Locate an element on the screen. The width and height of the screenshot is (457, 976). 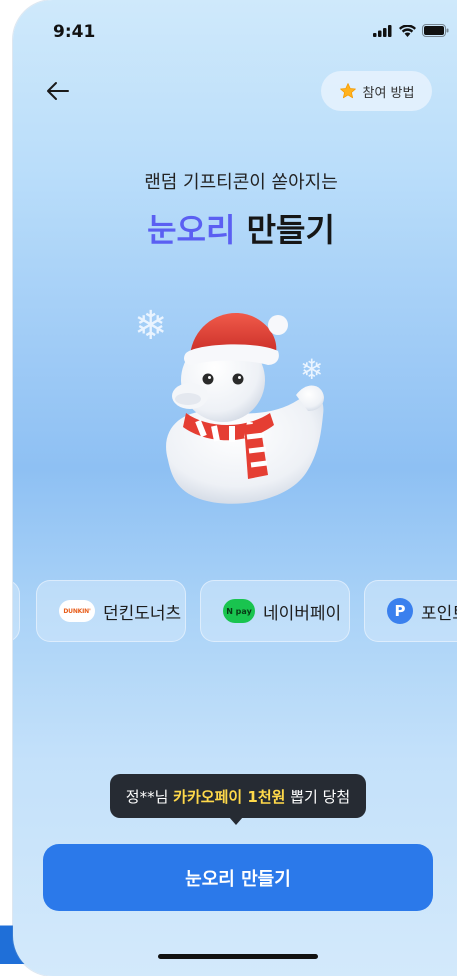
back-button is located at coordinates (58, 91).